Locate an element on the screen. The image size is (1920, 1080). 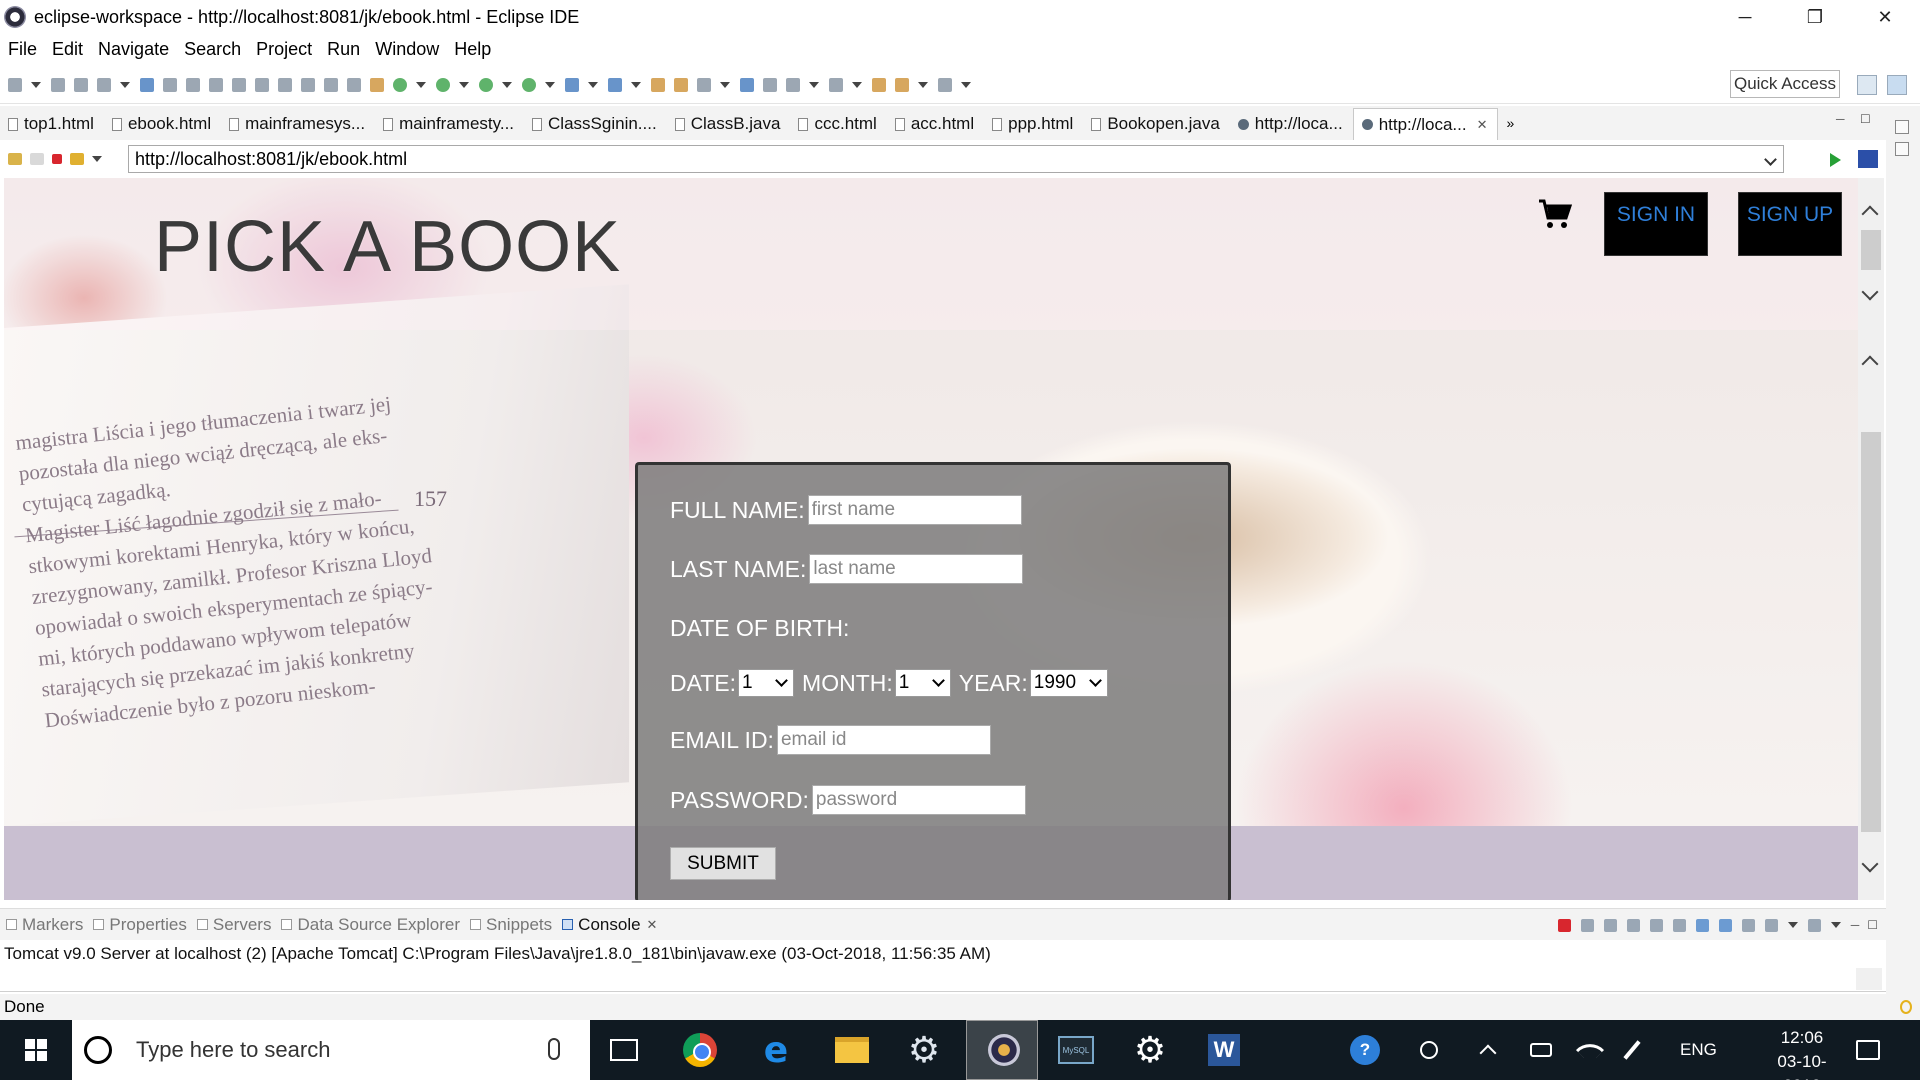
help-tray-icon: ? is located at coordinates (1365, 1050).